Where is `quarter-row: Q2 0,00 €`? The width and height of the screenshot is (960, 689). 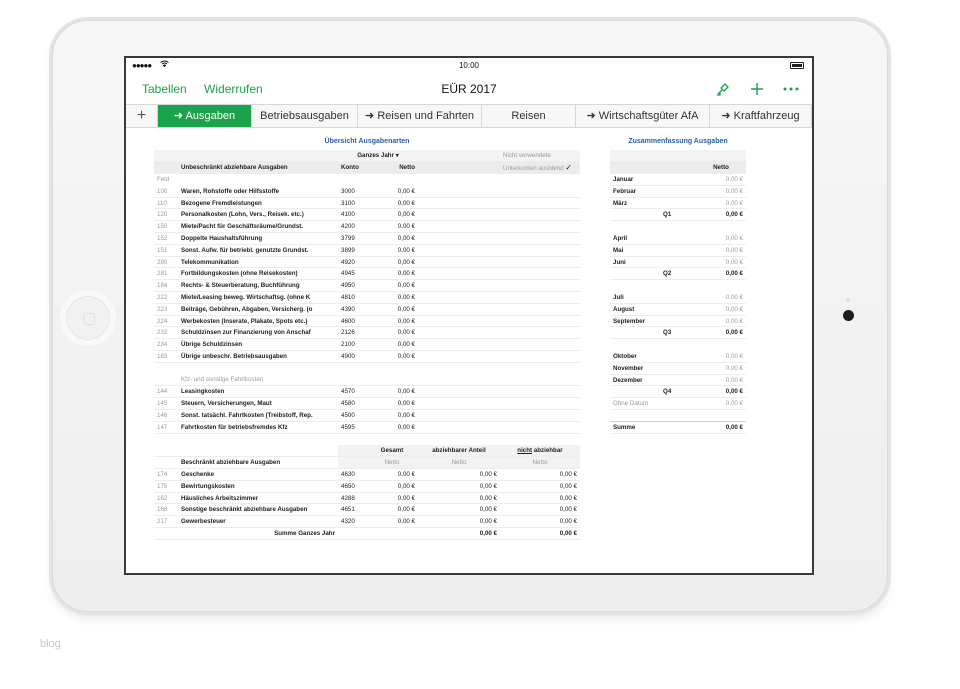 quarter-row: Q2 0,00 € is located at coordinates (678, 274).